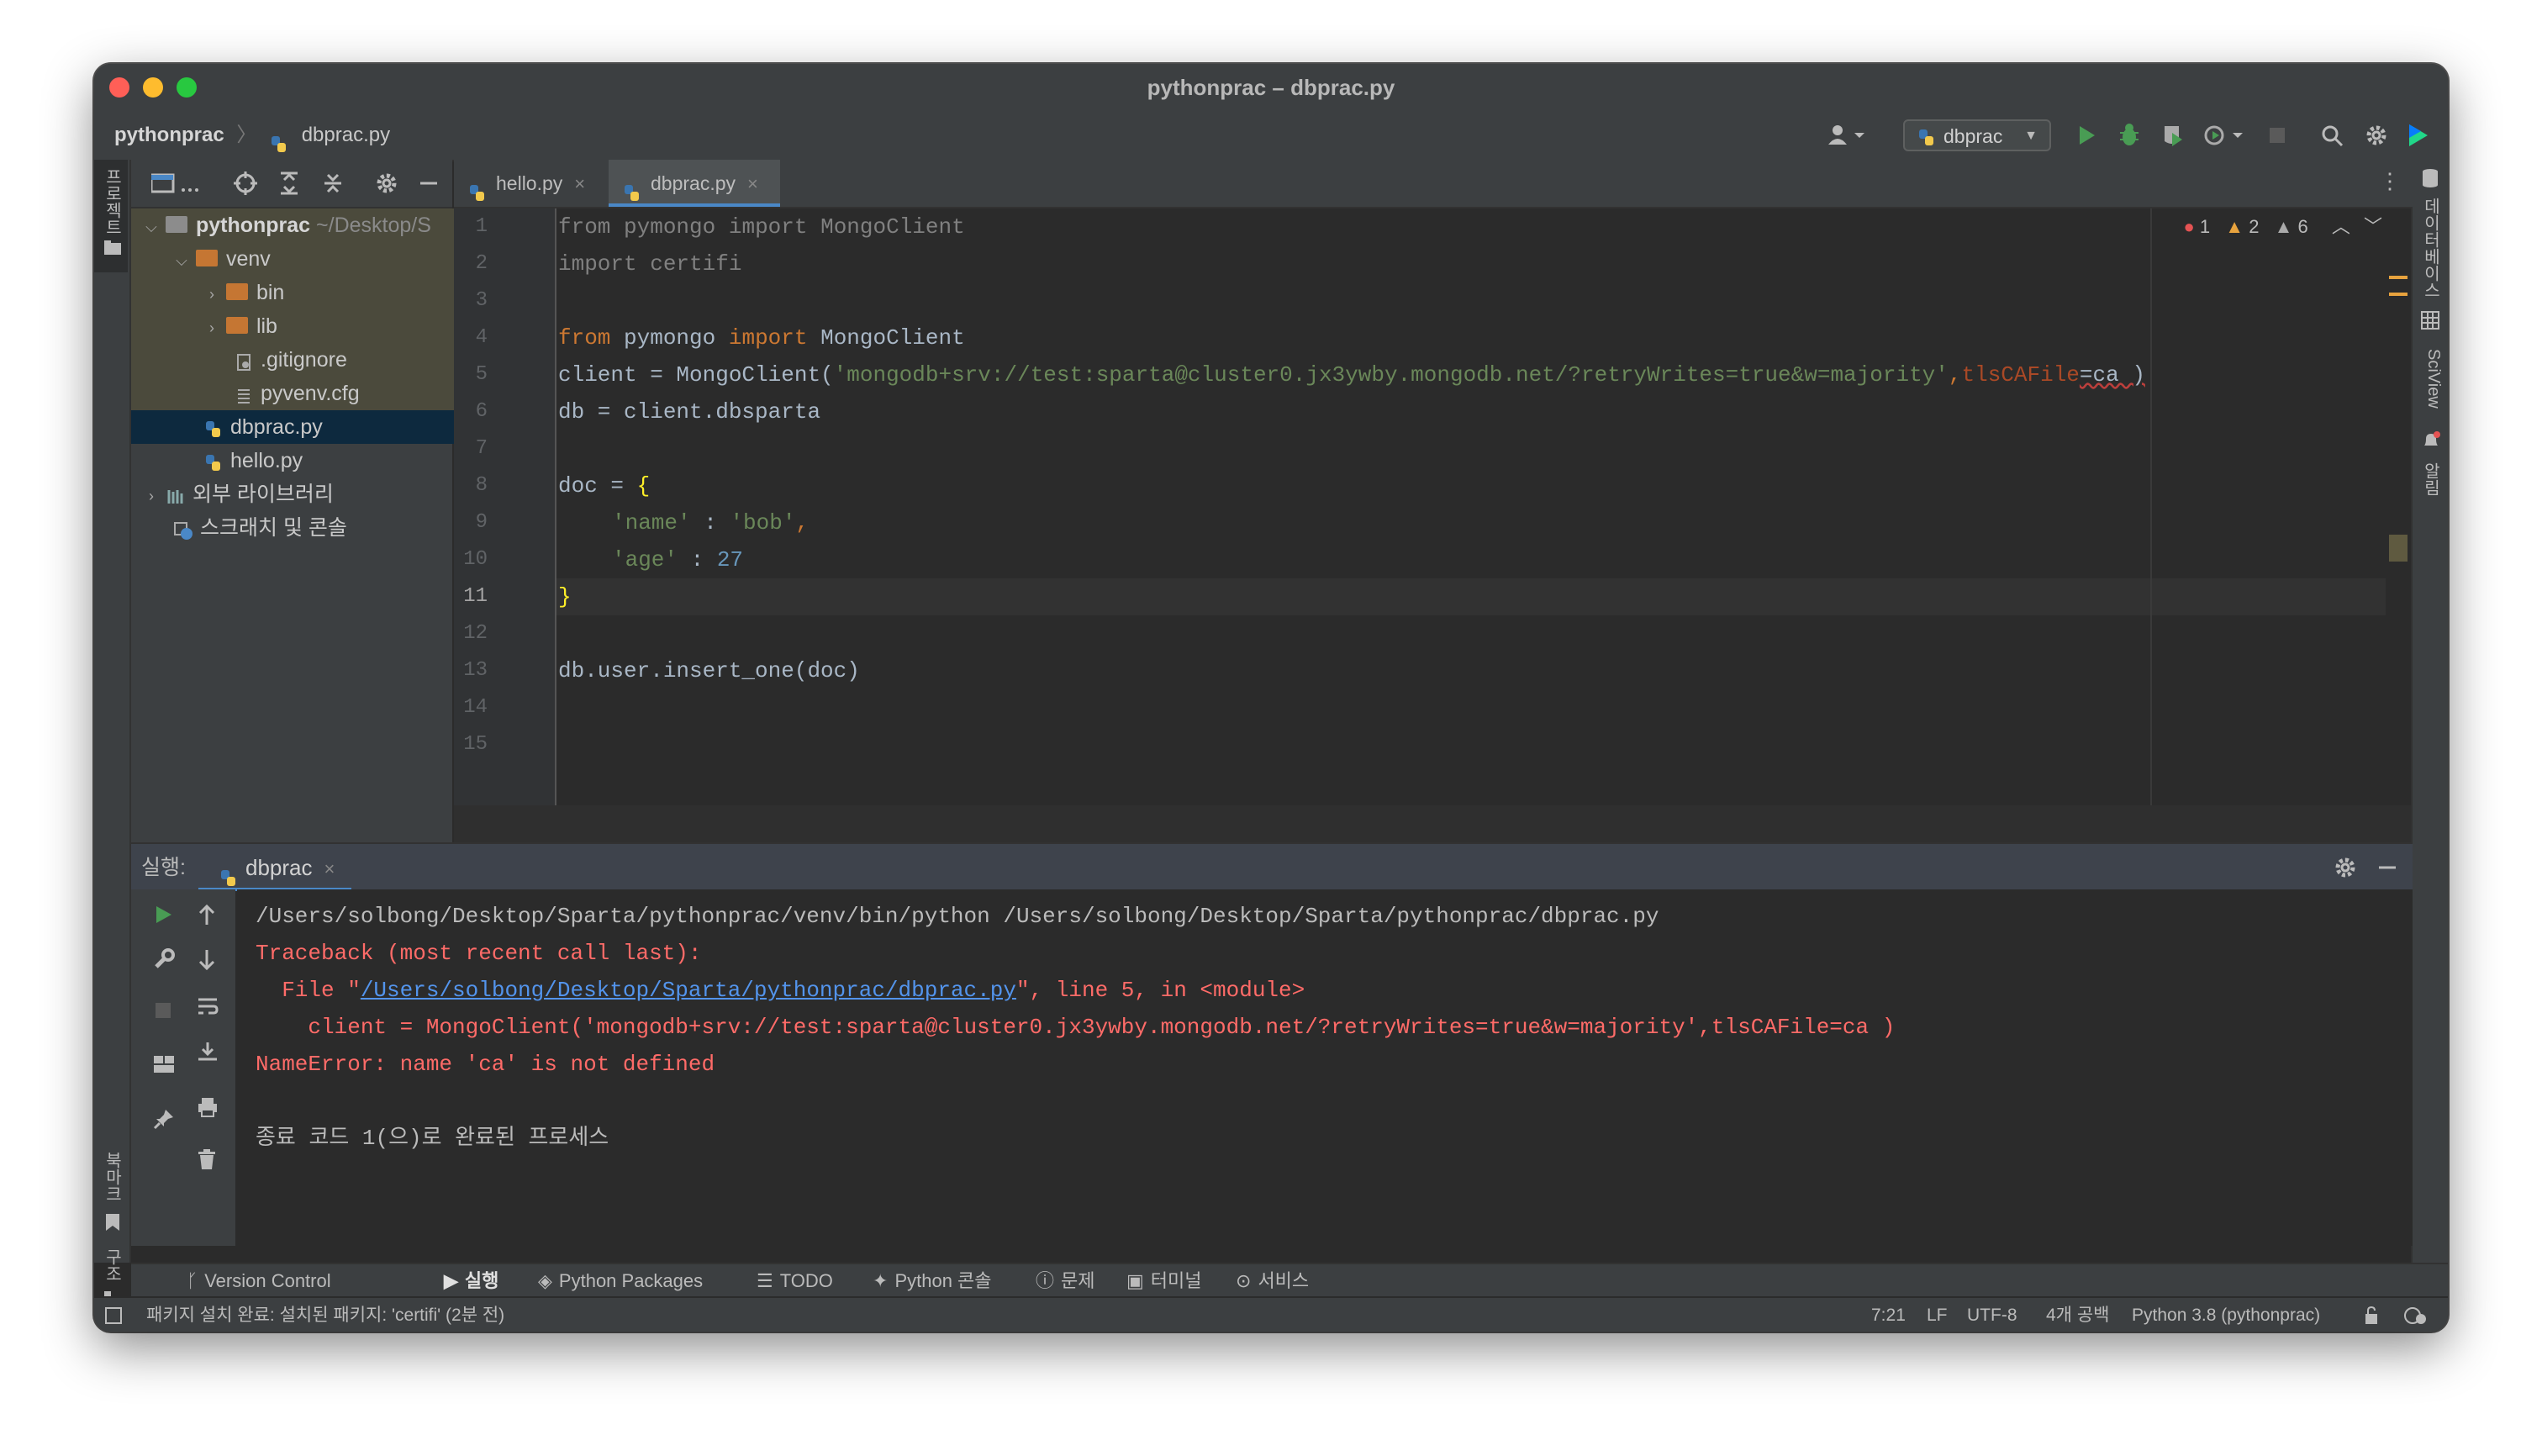 This screenshot has width=2542, height=1456. Describe the element at coordinates (386, 185) in the screenshot. I see `settings-gear-icon` at that location.